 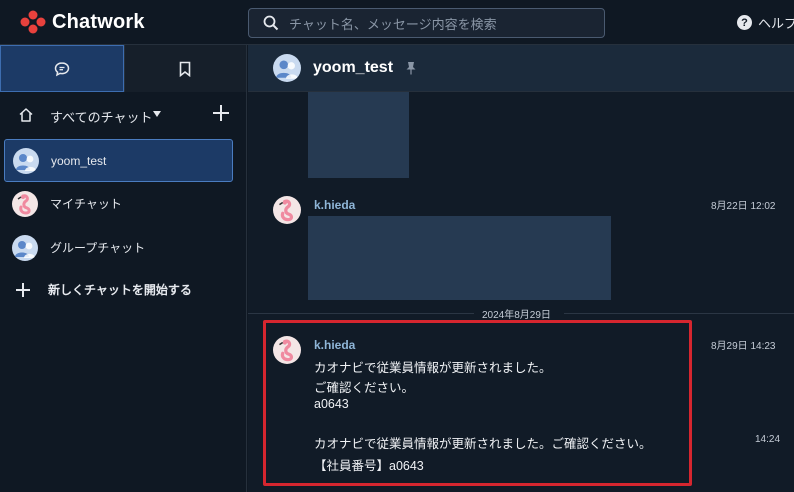 I want to click on new-chat-button: 新しくチャットを開始する, so click(x=104, y=289).